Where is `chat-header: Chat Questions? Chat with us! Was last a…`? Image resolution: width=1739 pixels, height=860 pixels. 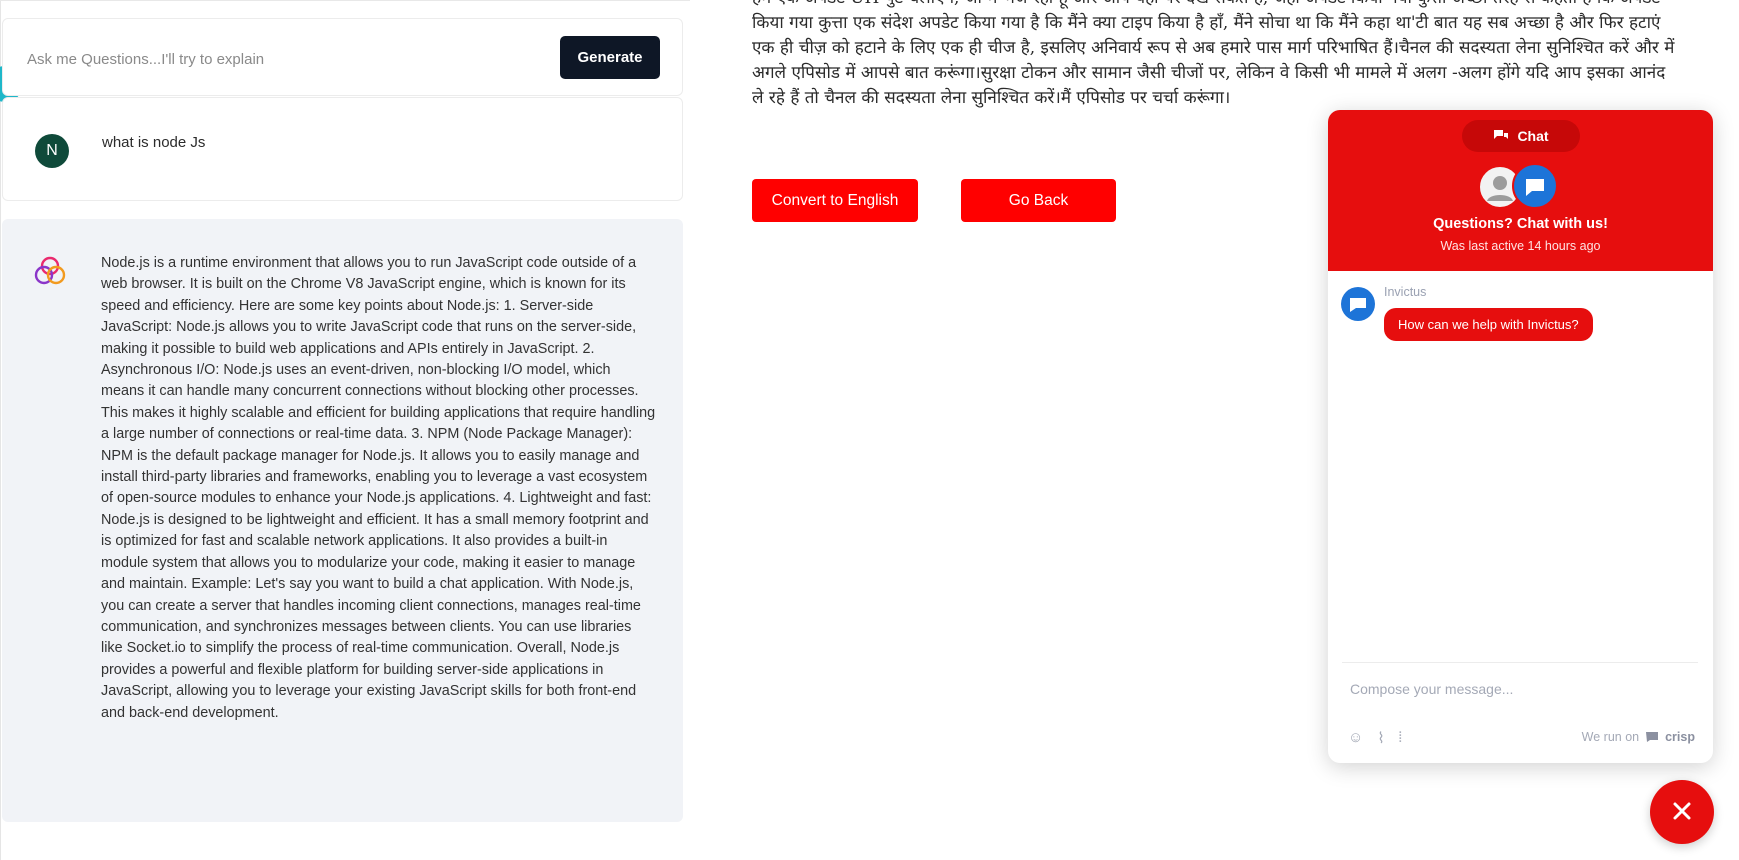
chat-header: Chat Questions? Chat with us! Was last a… is located at coordinates (1520, 190).